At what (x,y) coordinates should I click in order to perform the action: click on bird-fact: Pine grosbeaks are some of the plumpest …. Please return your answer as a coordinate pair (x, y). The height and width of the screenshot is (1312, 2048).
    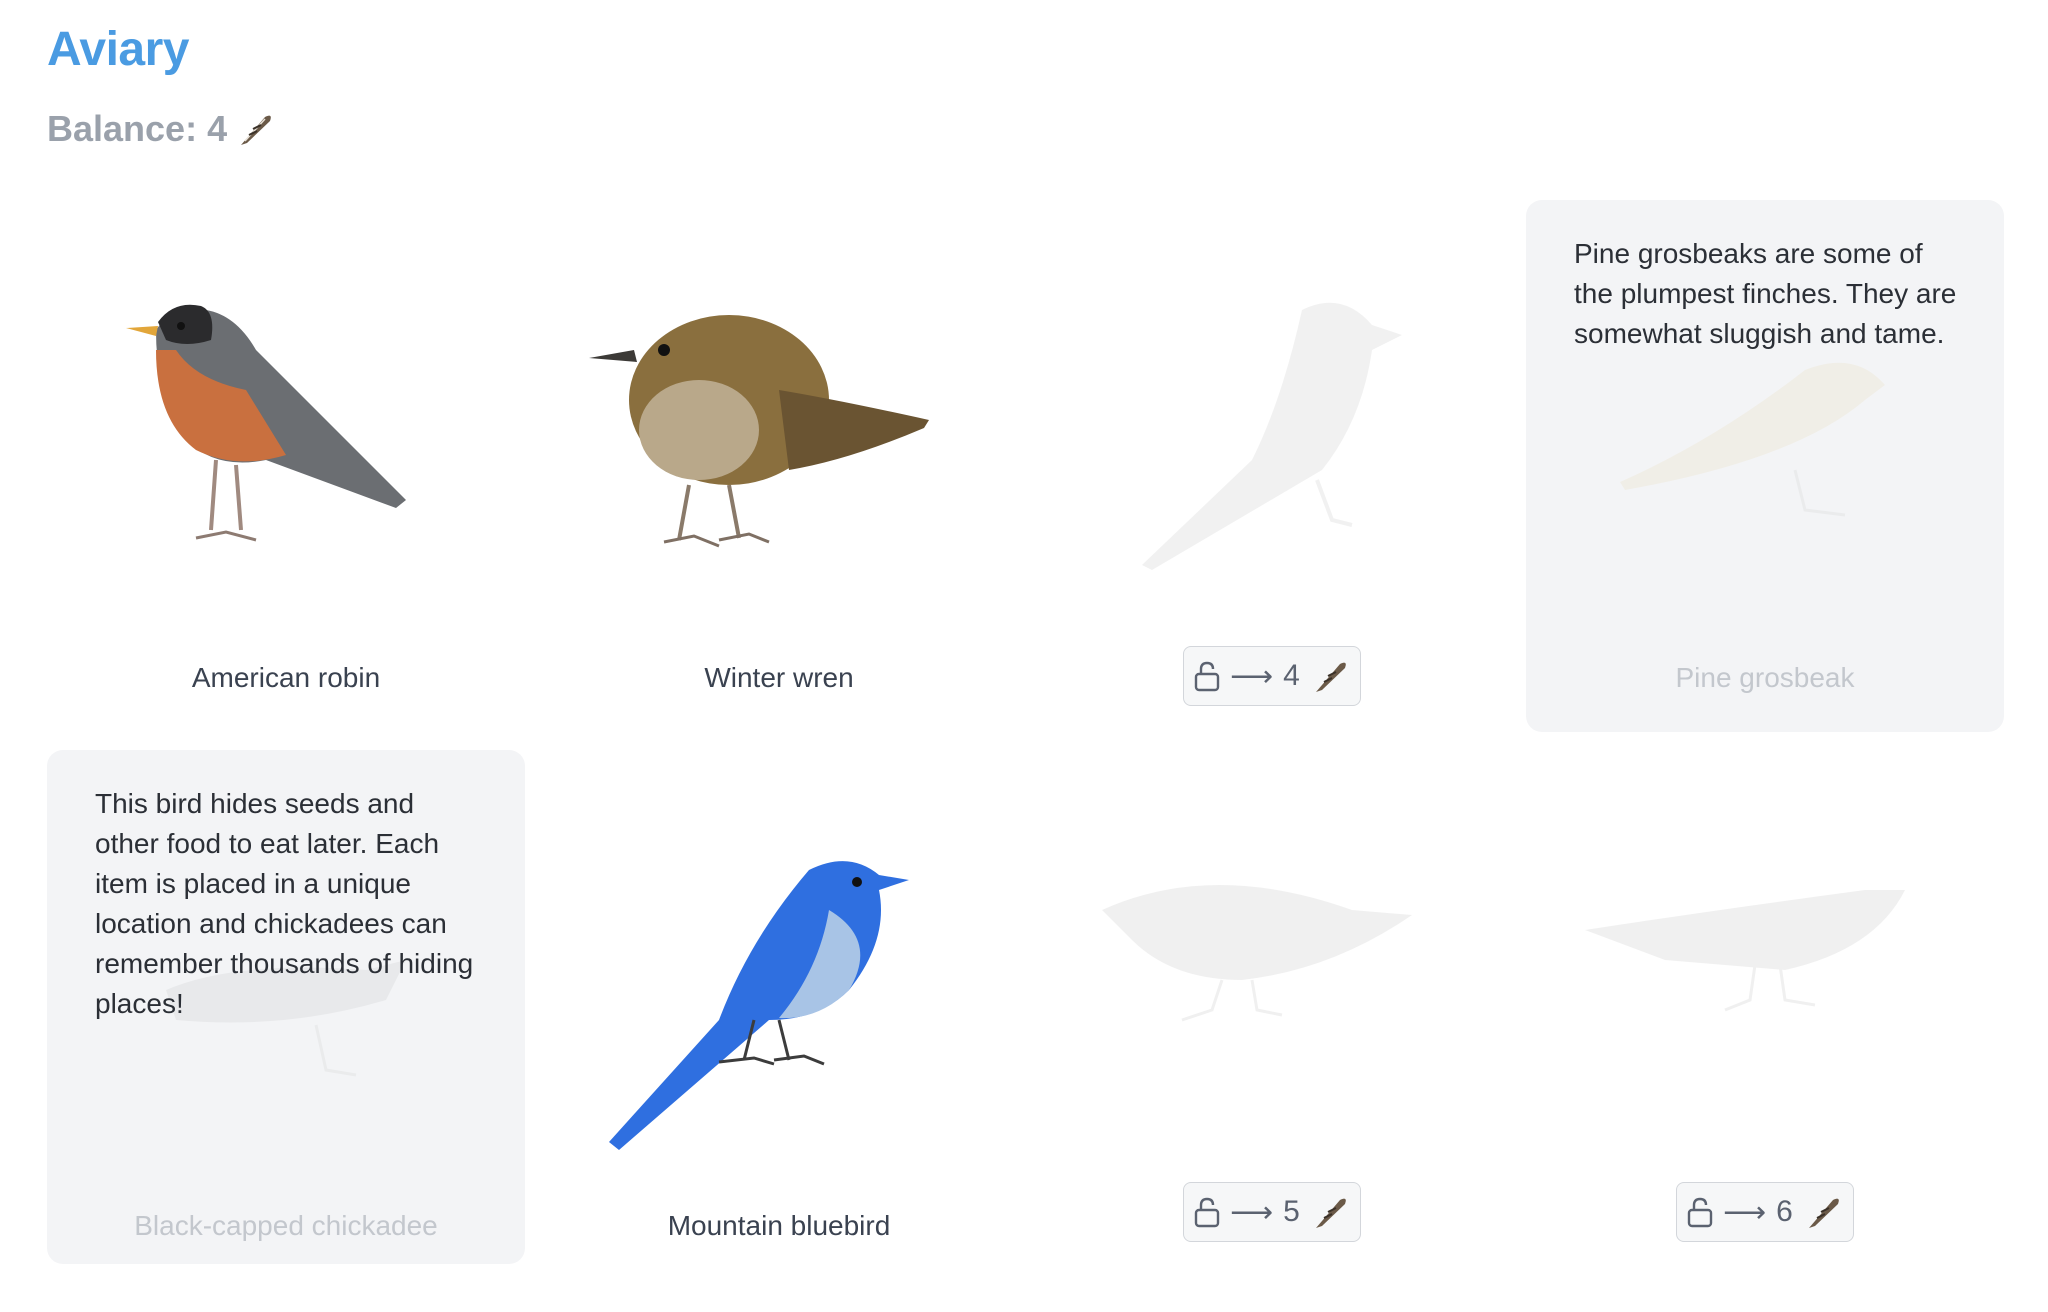
    Looking at the image, I should click on (1765, 293).